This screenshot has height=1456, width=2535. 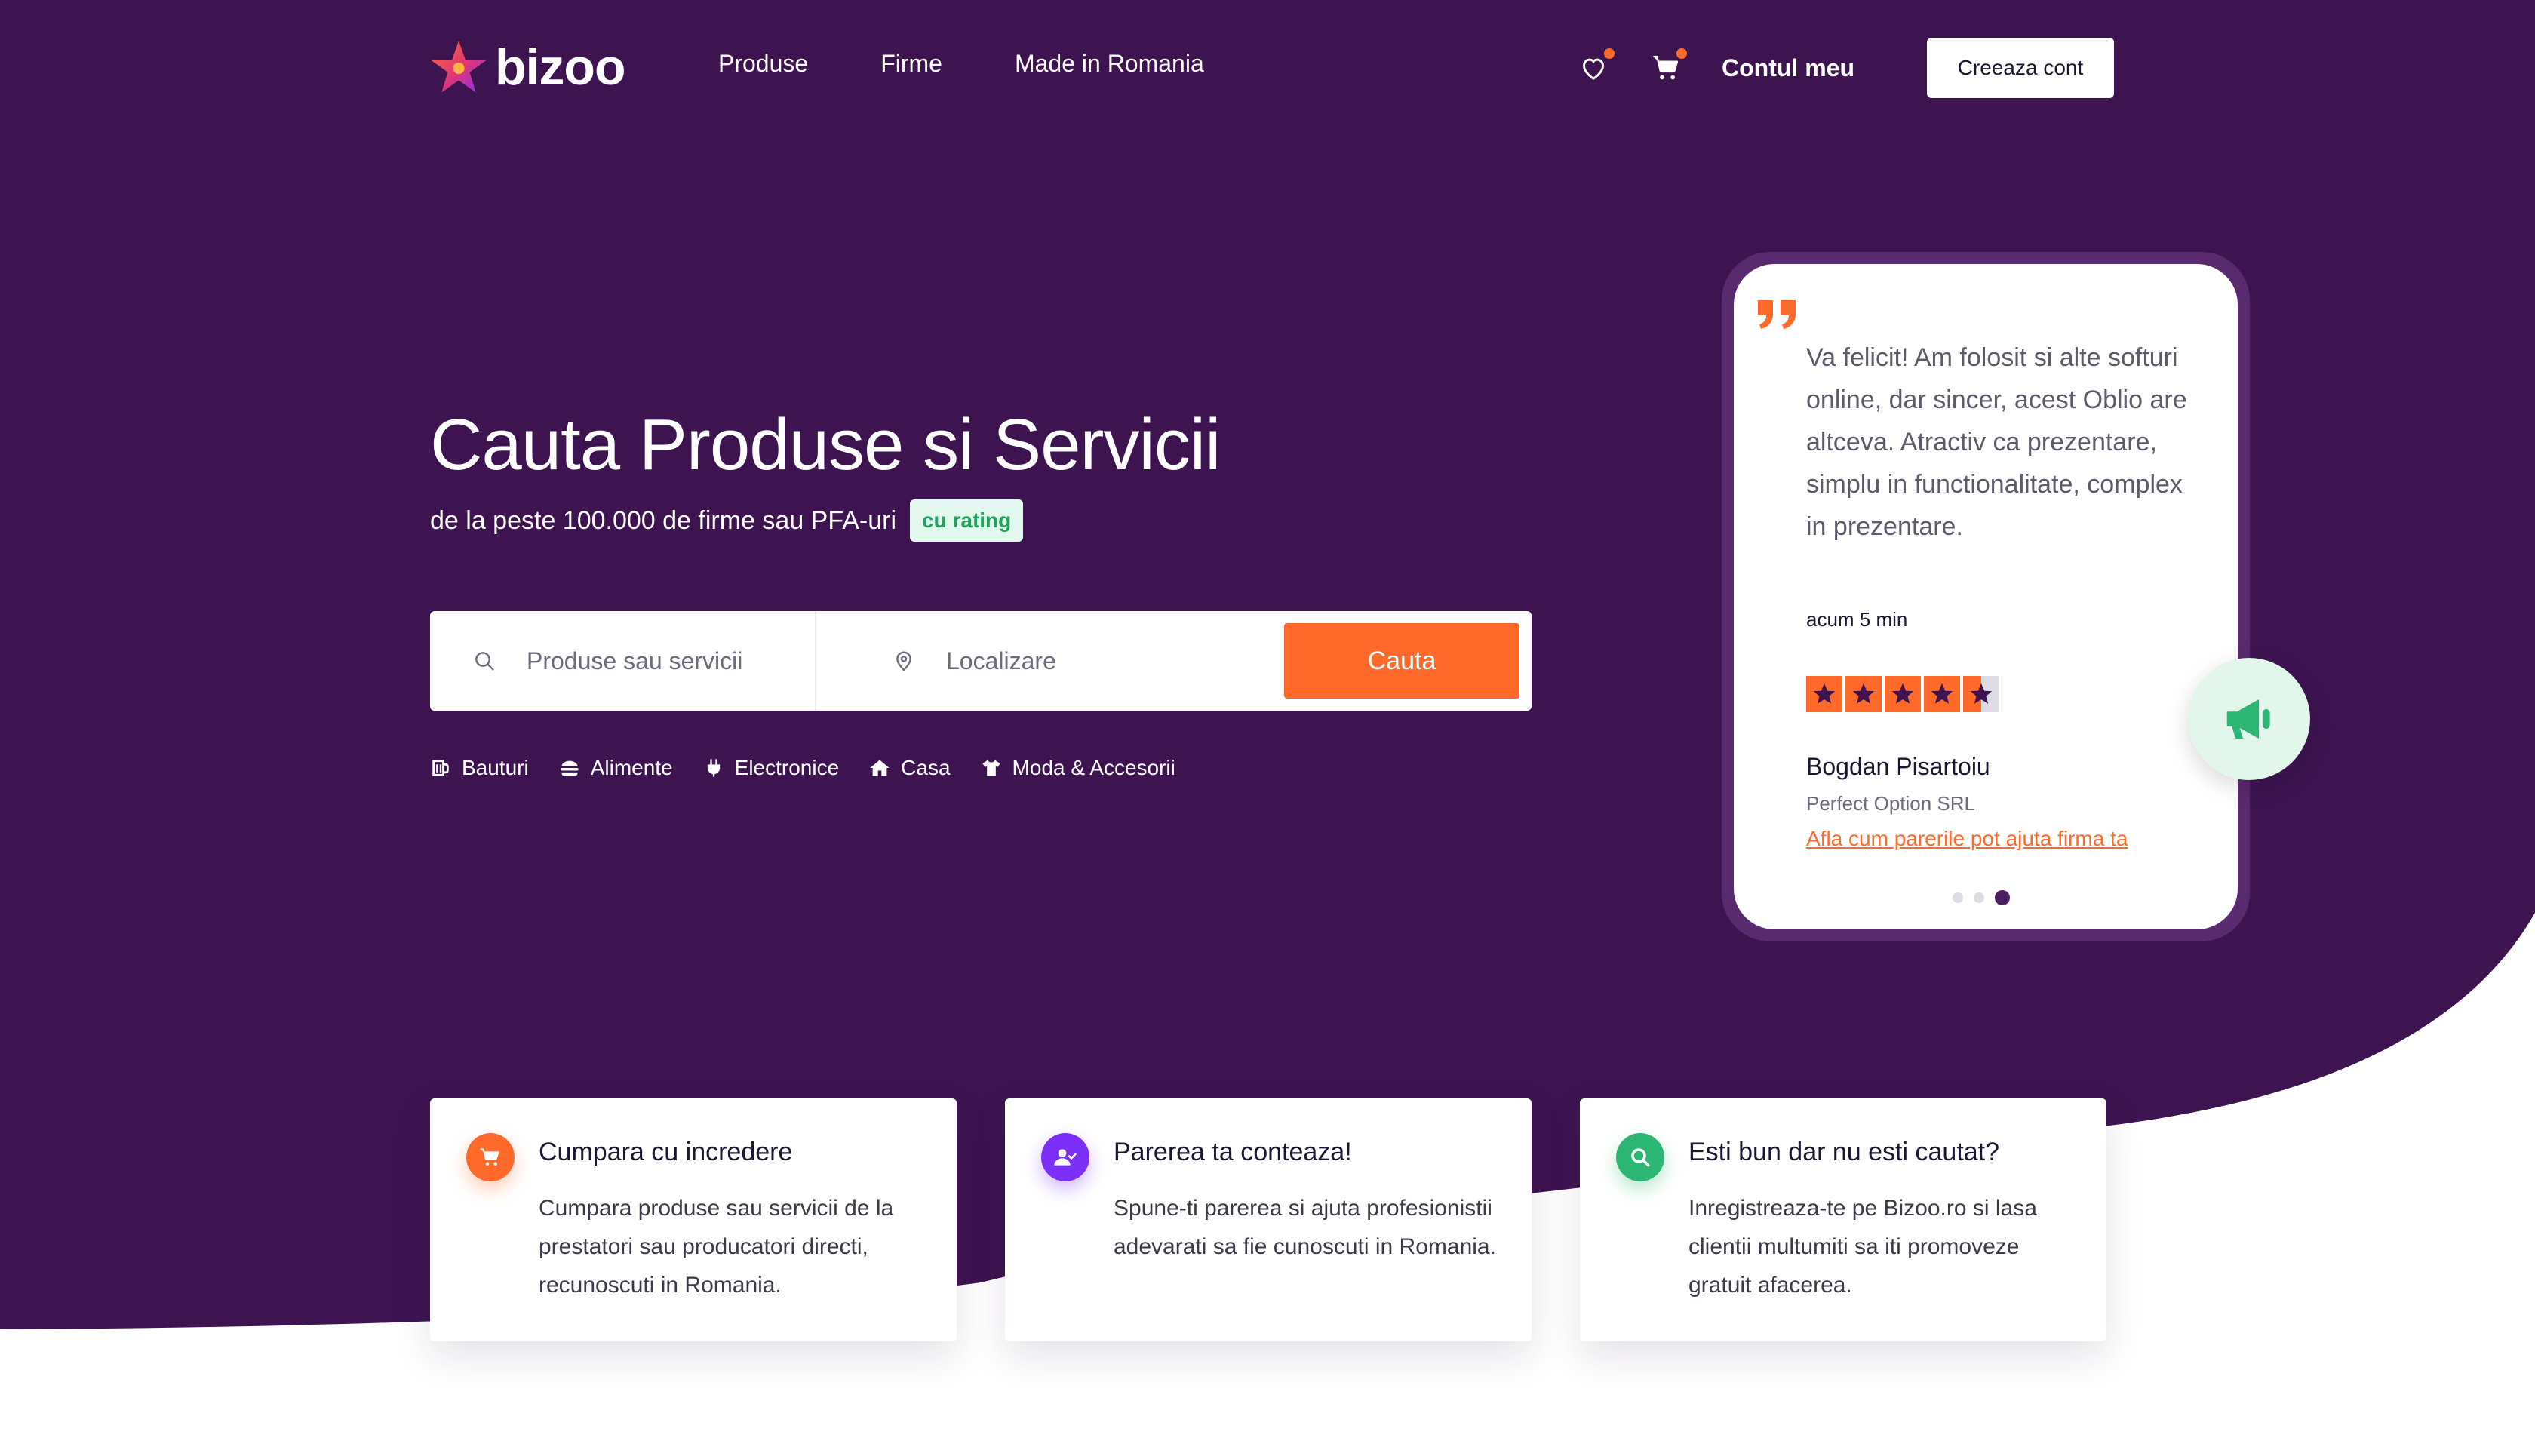 I want to click on products-search-field, so click(x=623, y=661).